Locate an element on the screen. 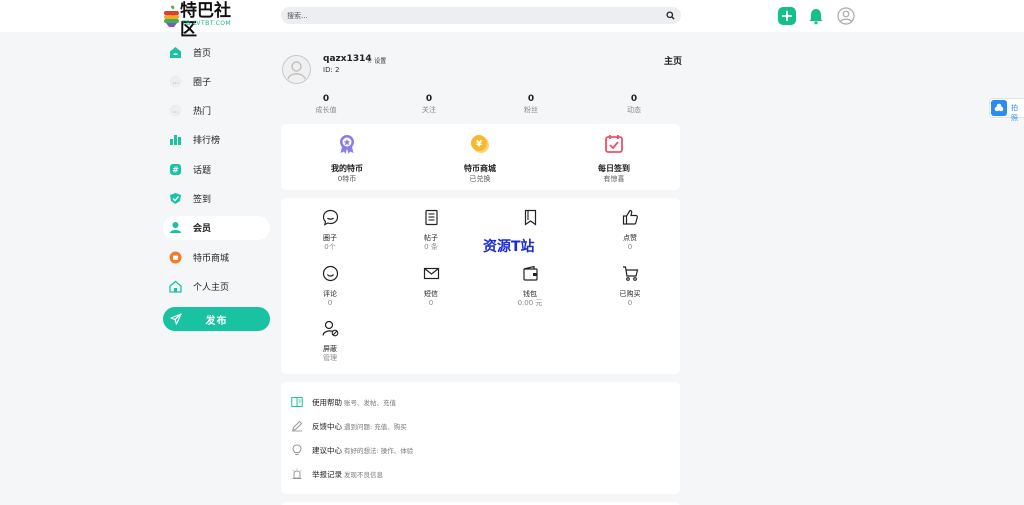 This screenshot has width=1024, height=505. help-item-reports: 举报记录 发现不良信息 is located at coordinates (337, 474).